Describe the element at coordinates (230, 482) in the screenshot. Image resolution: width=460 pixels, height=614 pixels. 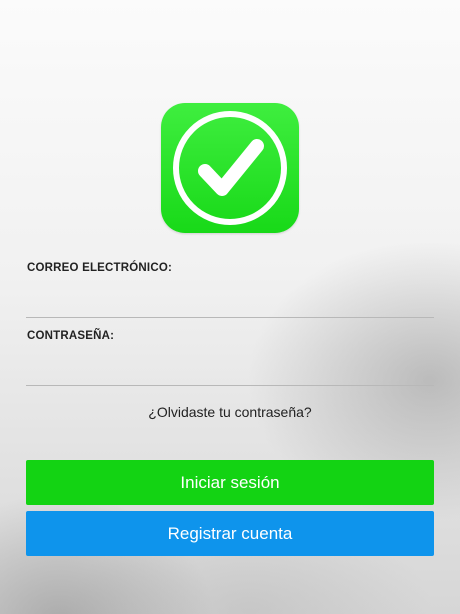
I see `login-button: Iniciar sesión` at that location.